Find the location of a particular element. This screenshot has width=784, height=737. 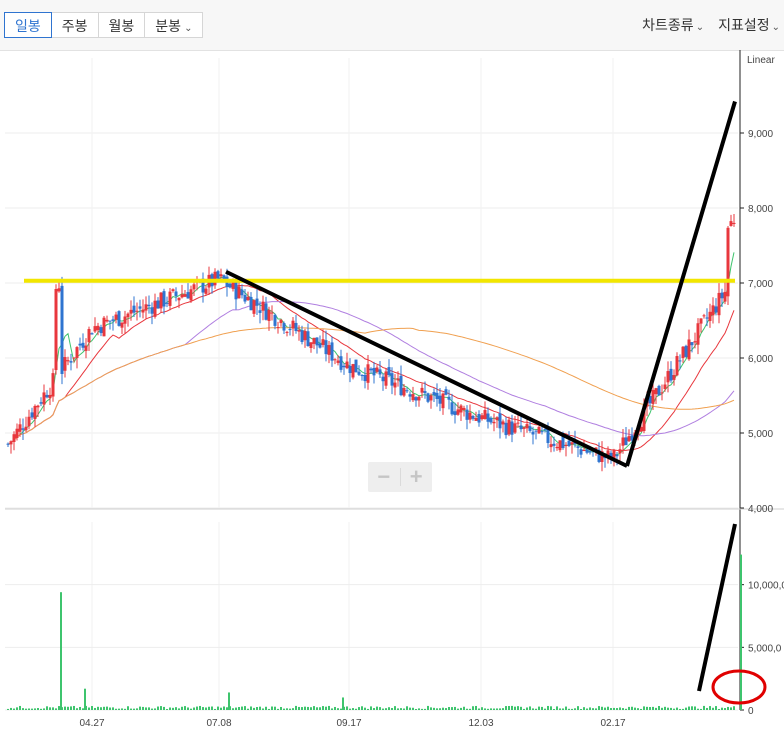

zoom-in-button: + is located at coordinates (416, 477).